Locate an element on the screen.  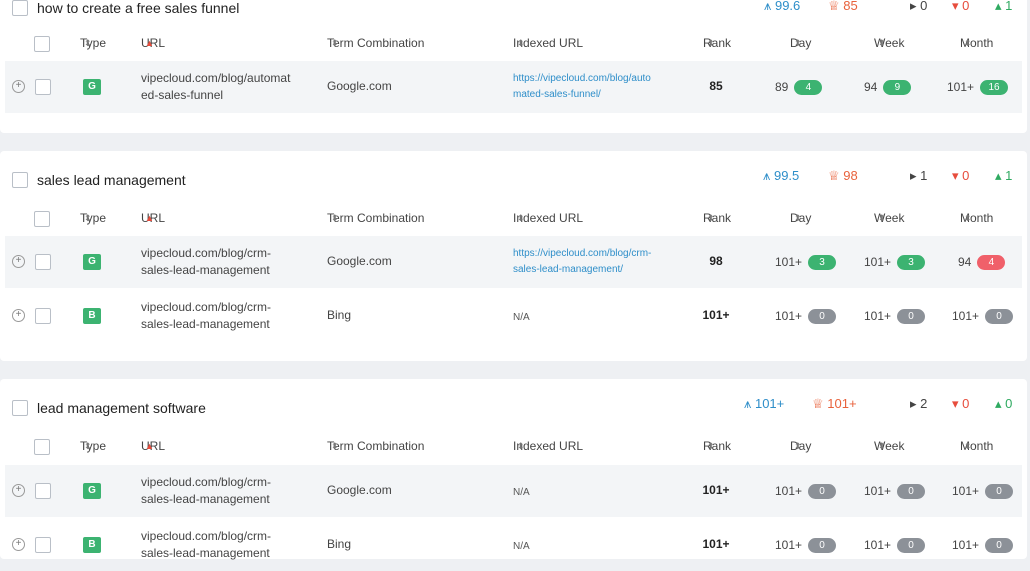
down-arrow-icon: ▾ is located at coordinates (955, 403).